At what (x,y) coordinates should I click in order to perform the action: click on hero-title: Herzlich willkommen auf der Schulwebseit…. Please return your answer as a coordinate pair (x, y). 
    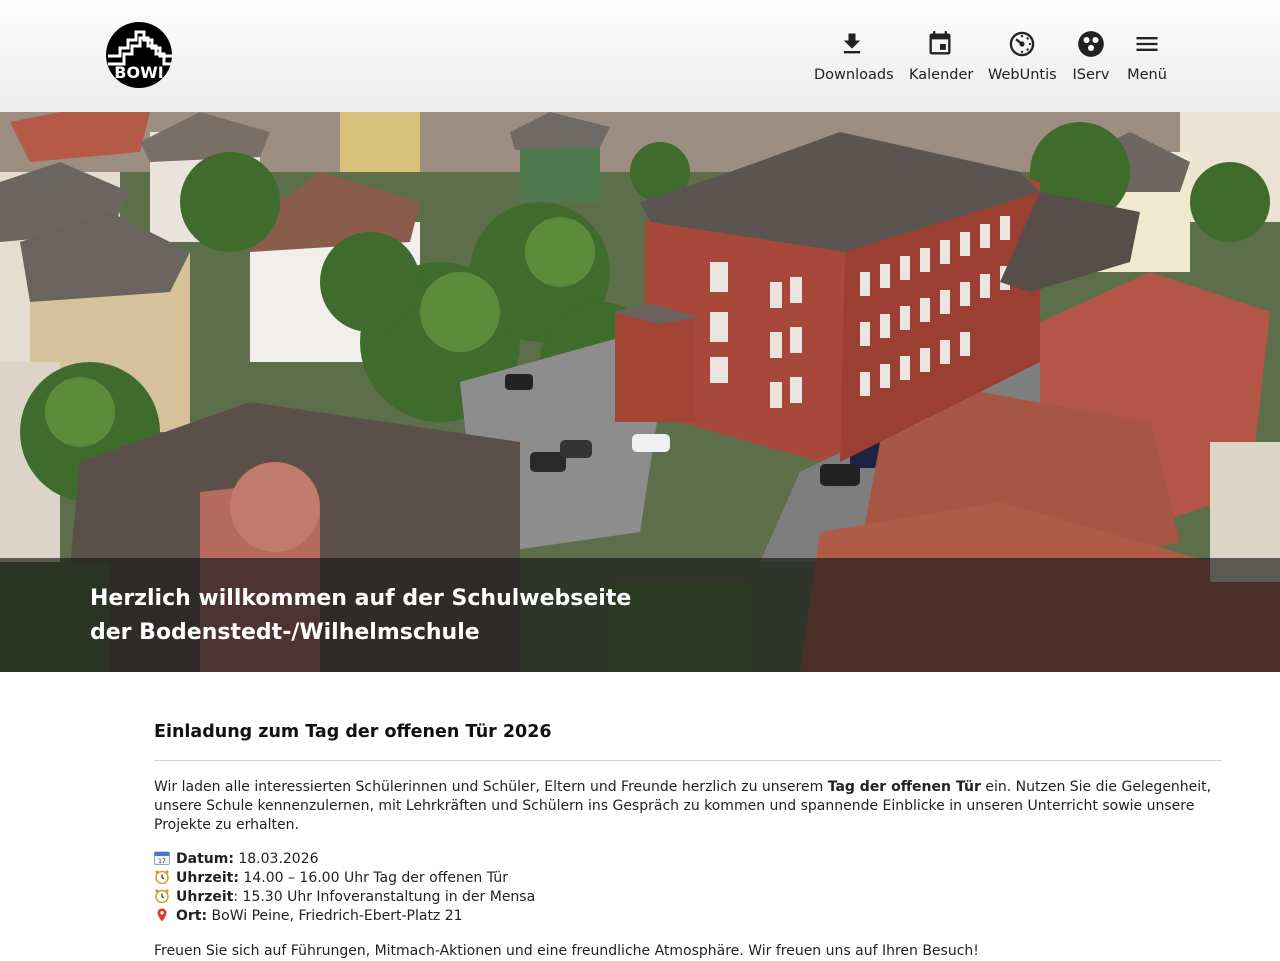
    Looking at the image, I should click on (360, 616).